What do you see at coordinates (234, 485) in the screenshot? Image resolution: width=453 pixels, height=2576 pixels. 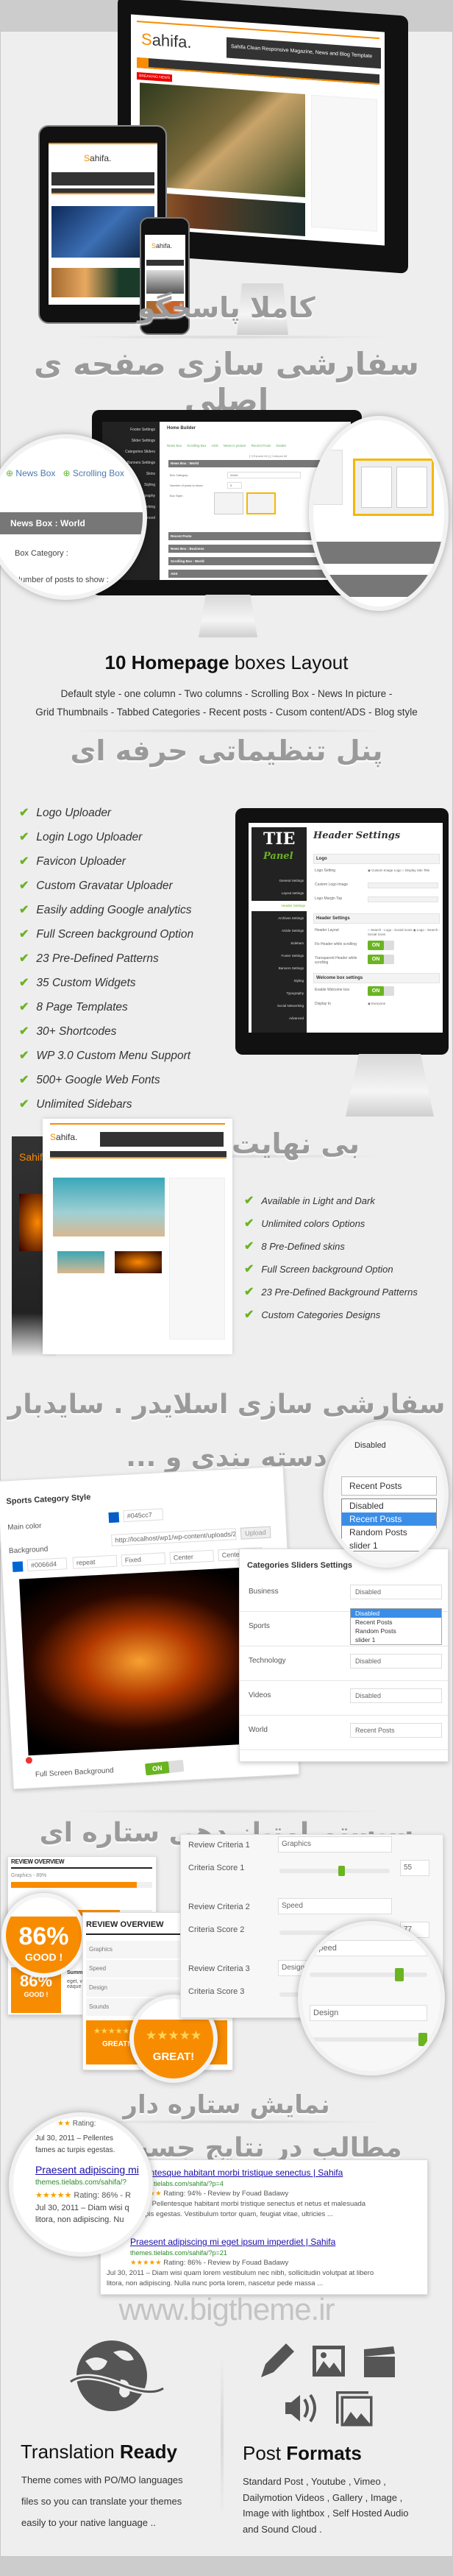 I see `posts-count-input: 5` at bounding box center [234, 485].